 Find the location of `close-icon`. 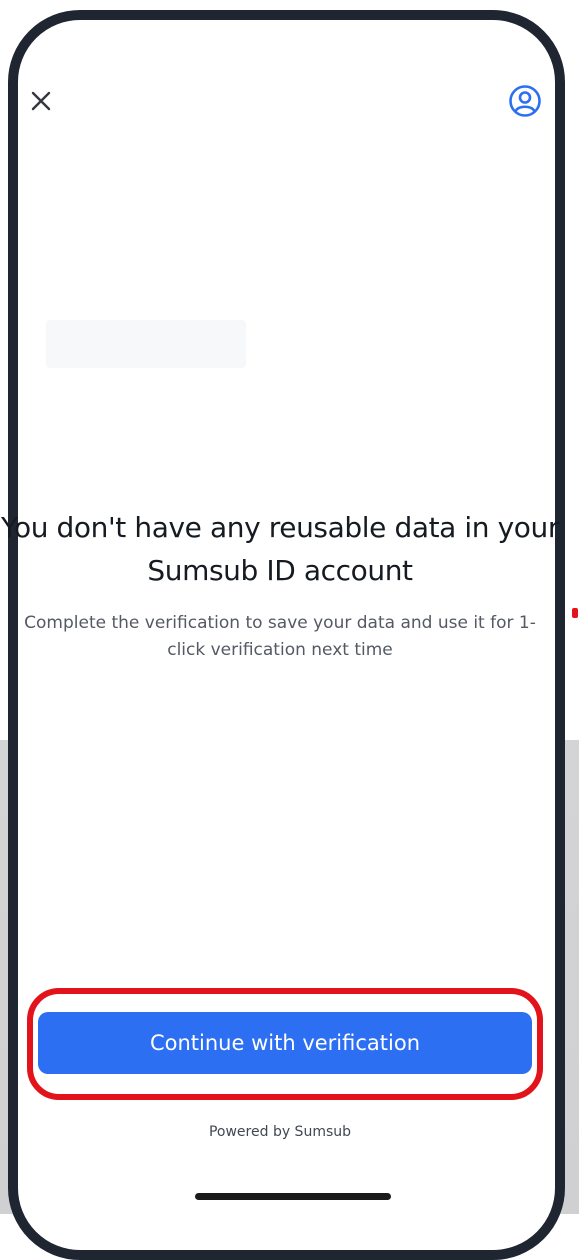

close-icon is located at coordinates (41, 101).